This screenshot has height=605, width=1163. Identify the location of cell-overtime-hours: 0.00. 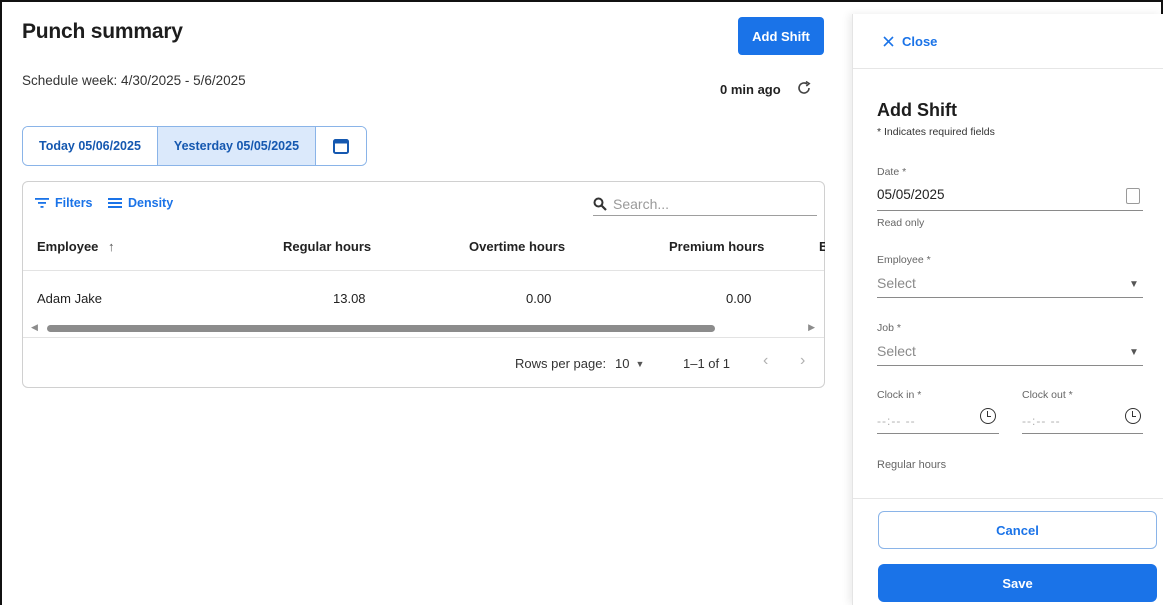
(539, 298).